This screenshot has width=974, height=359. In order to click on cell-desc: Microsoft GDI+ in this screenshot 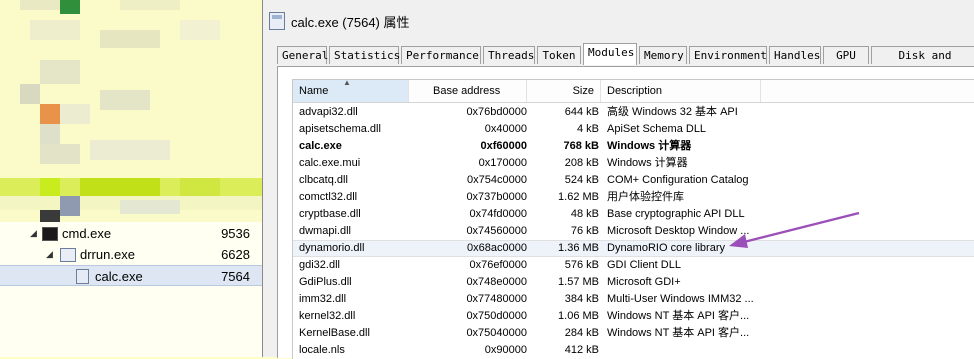, I will do `click(644, 282)`.